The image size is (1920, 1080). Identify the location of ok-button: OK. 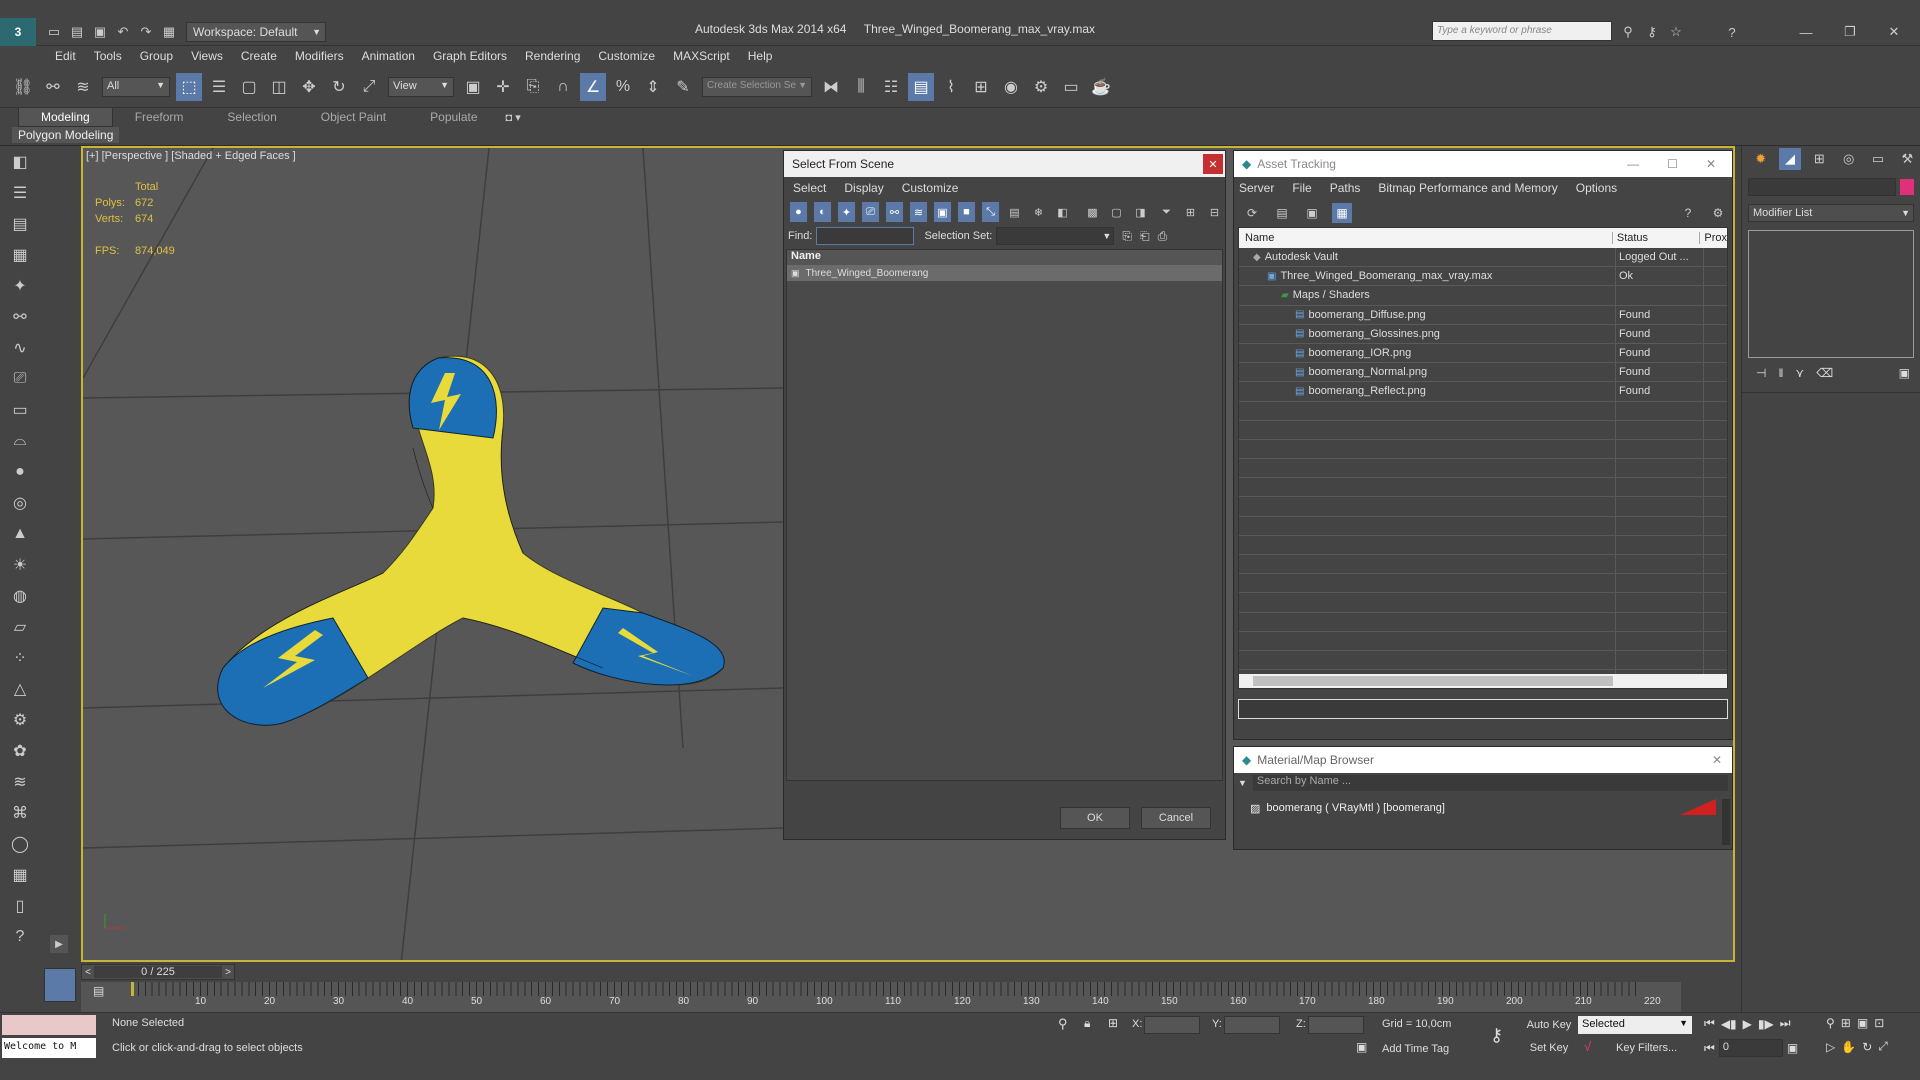
(1095, 818).